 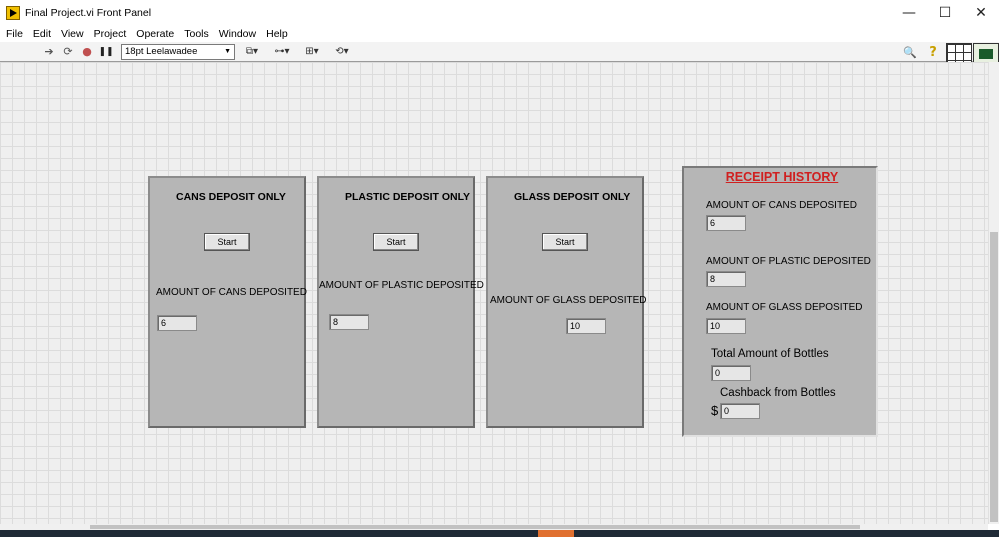 What do you see at coordinates (556, 533) in the screenshot?
I see `taskbar-active-app` at bounding box center [556, 533].